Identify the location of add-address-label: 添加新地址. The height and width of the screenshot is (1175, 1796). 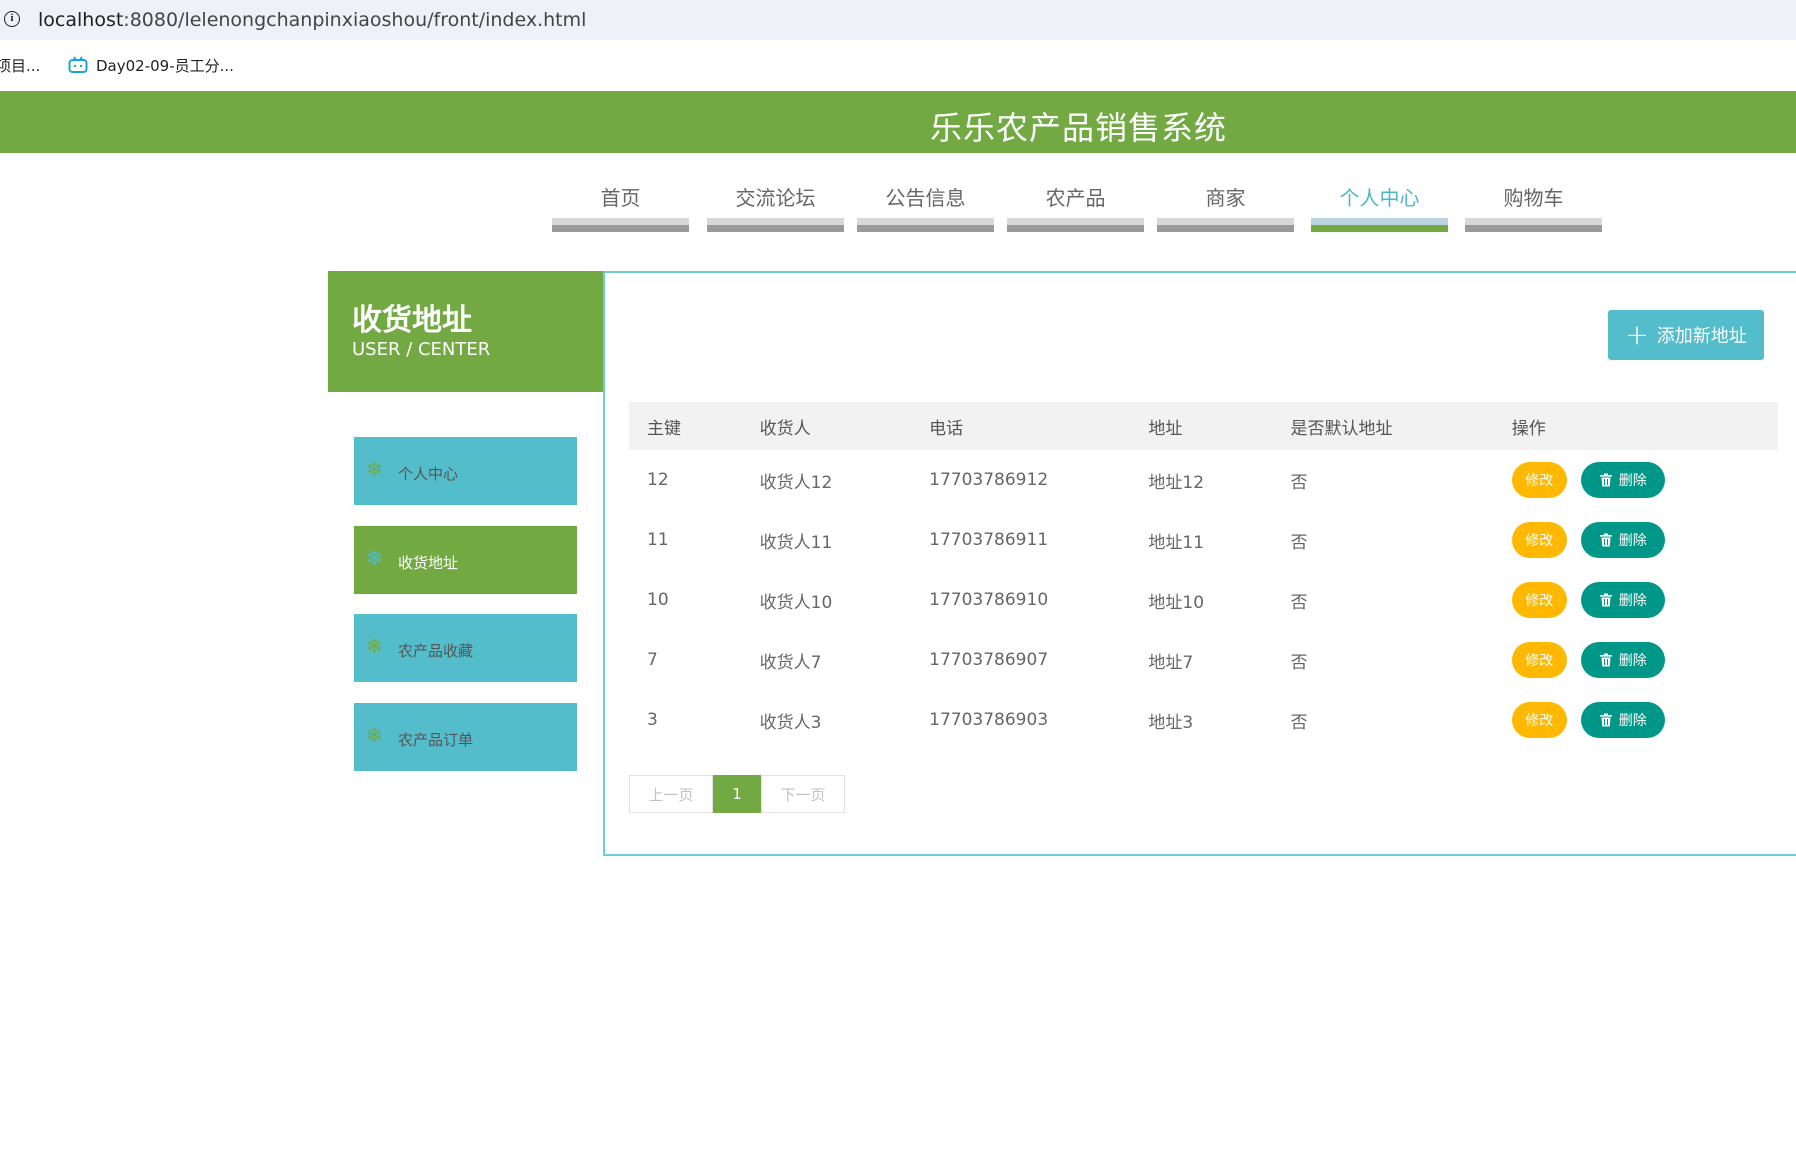
(1701, 336).